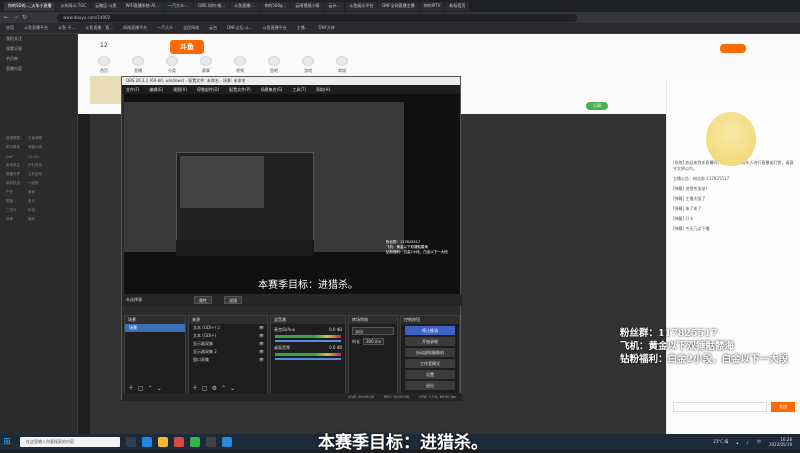  What do you see at coordinates (39, 138) in the screenshot?
I see `category-link: 王者荣耀` at bounding box center [39, 138].